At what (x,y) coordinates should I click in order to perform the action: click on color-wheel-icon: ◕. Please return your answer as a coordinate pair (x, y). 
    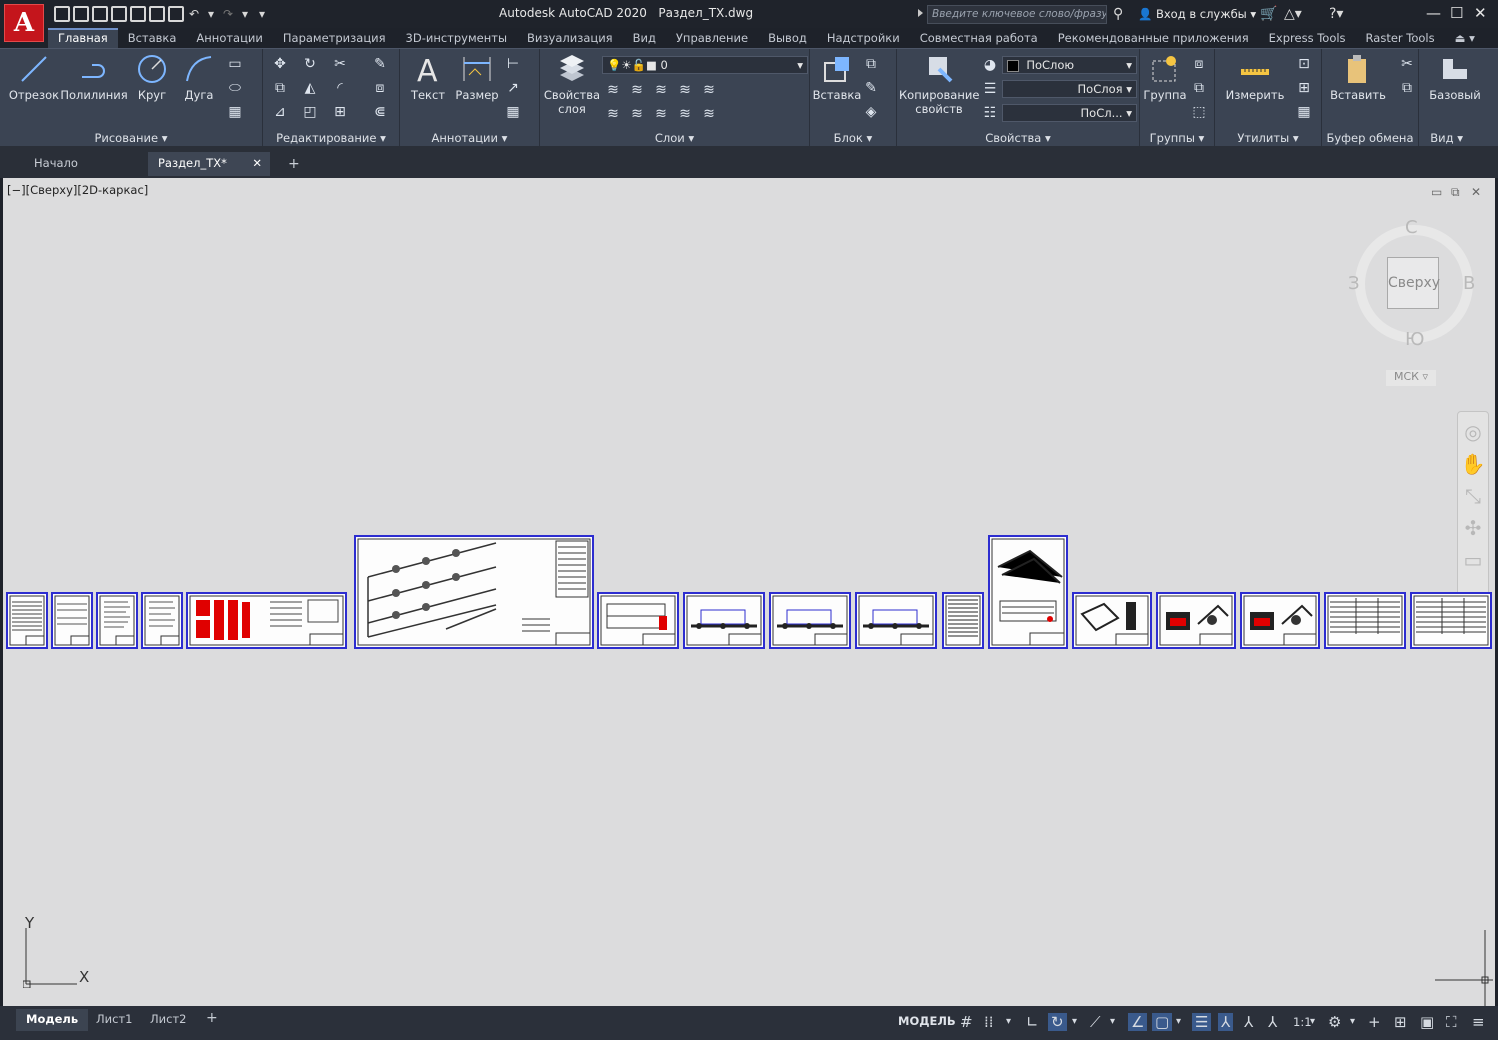
    Looking at the image, I should click on (990, 65).